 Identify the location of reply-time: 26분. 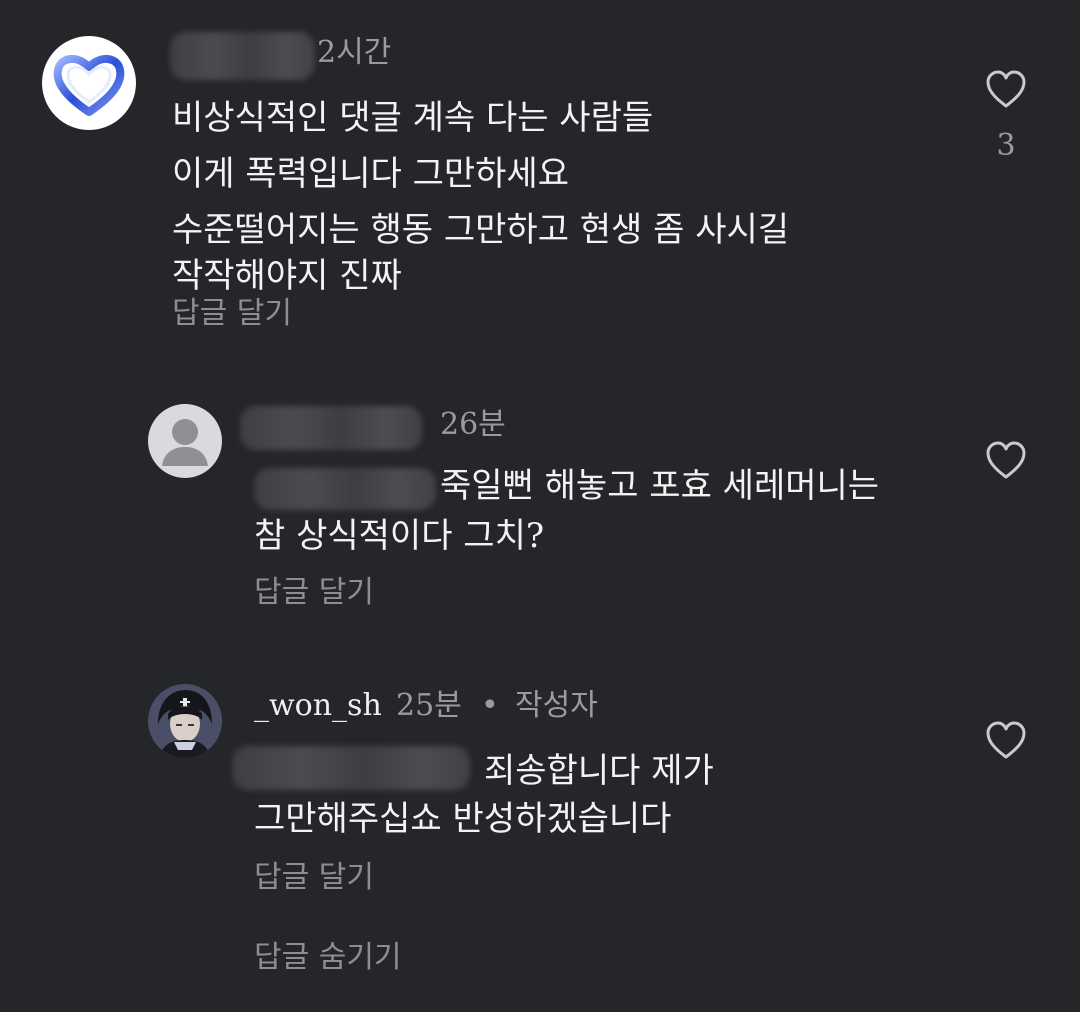
(473, 424).